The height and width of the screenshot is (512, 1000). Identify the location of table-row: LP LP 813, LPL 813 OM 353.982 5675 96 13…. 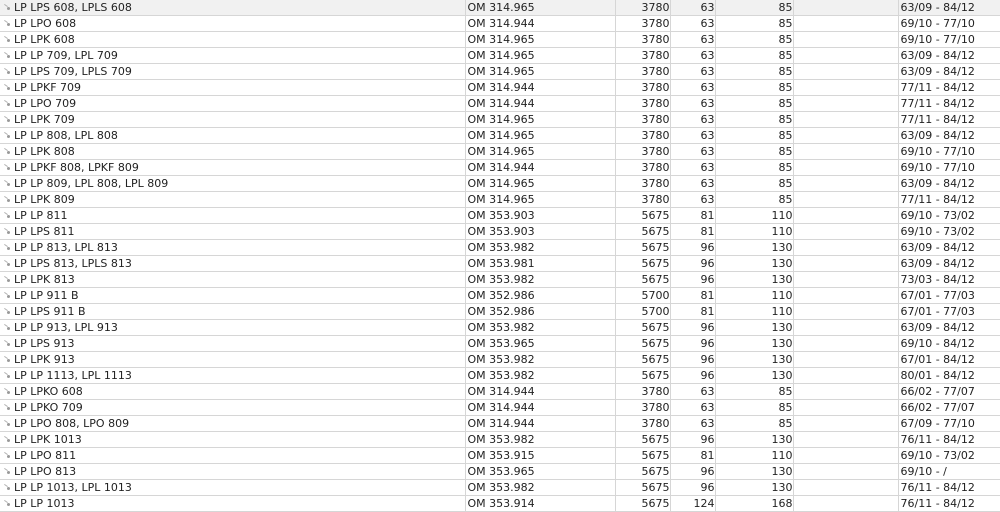
(500, 247).